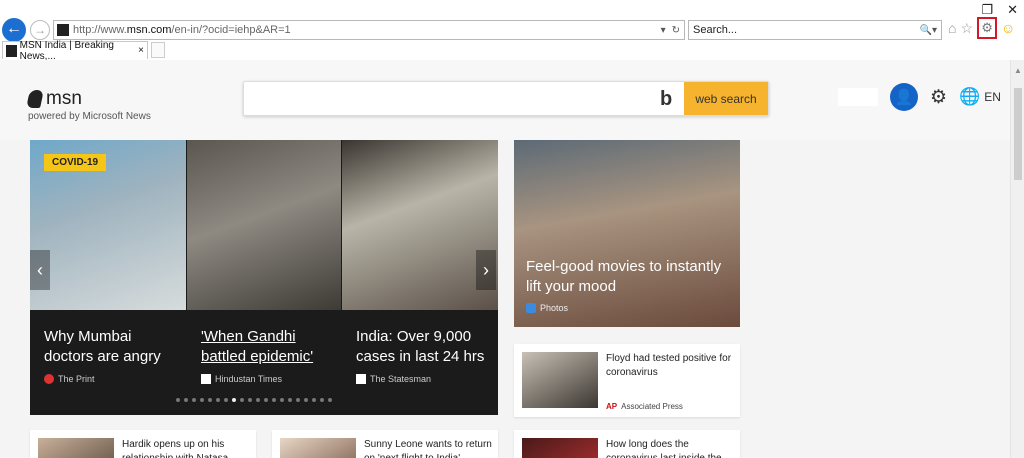 This screenshot has width=1024, height=458. I want to click on back-arrow-icon: ←, so click(14, 30).